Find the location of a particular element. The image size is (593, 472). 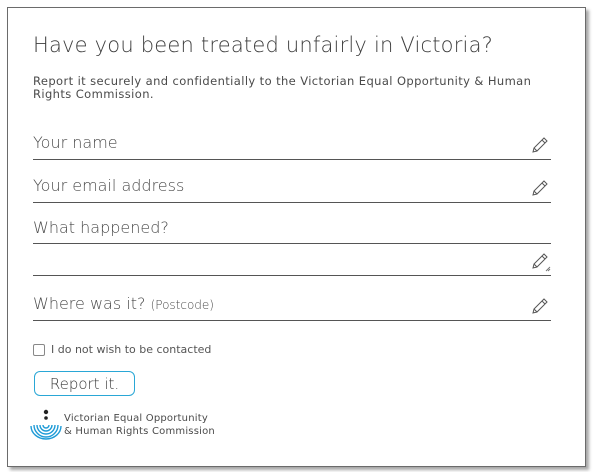

what-happened-textarea is located at coordinates (292, 260).